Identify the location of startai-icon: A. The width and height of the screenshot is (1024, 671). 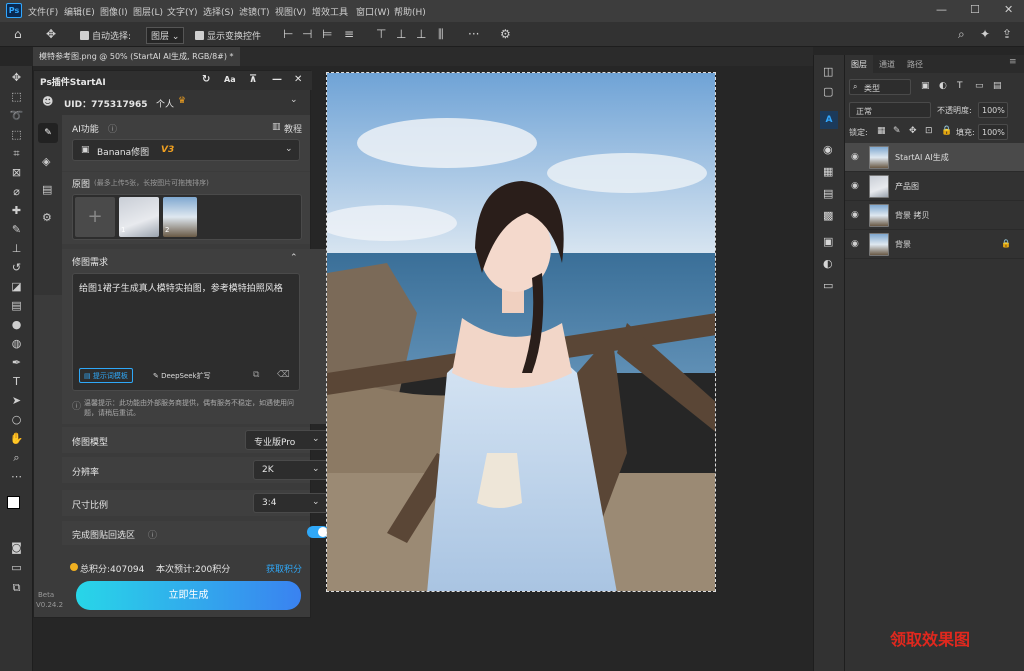
(829, 120).